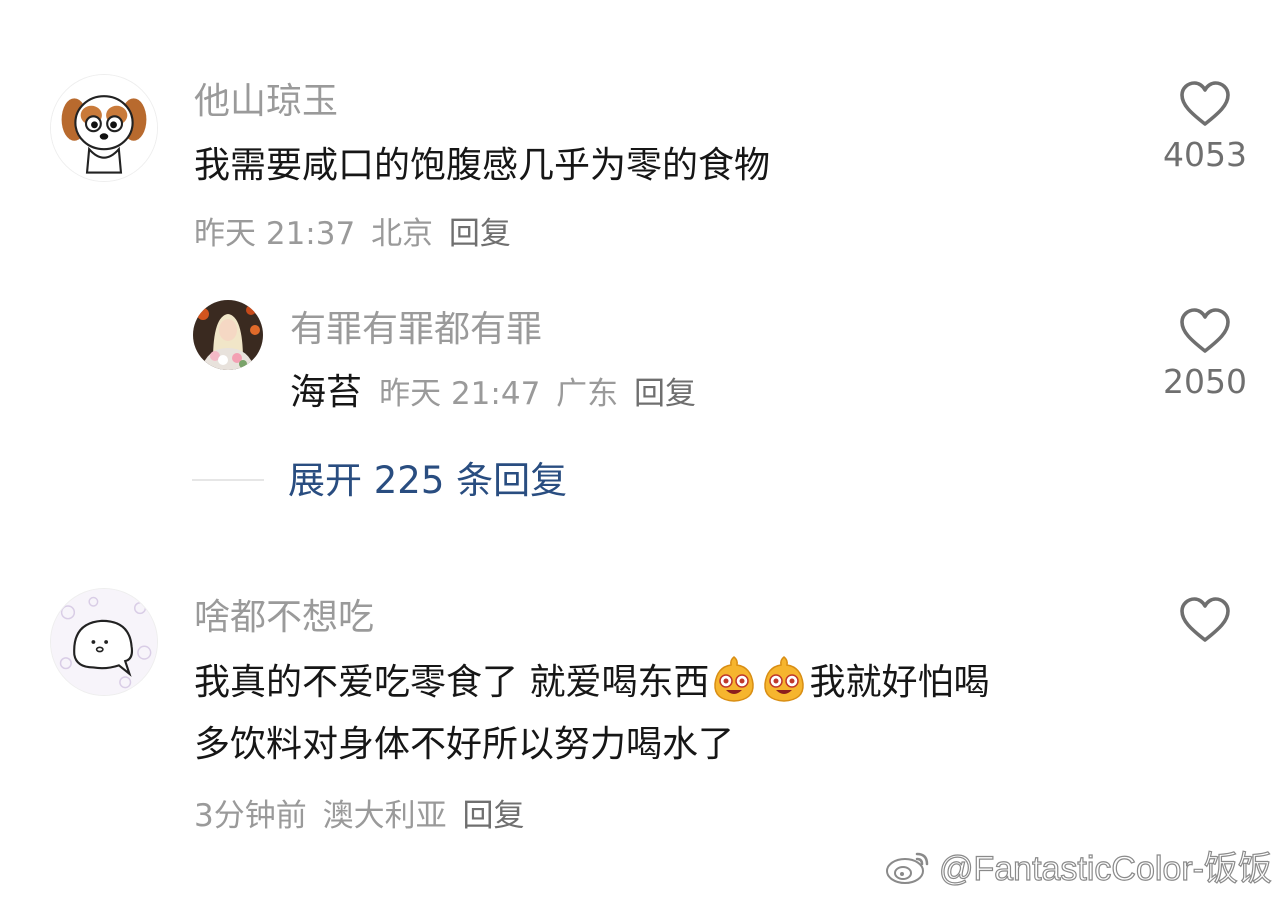  What do you see at coordinates (284, 618) in the screenshot?
I see `comment-username: 啥都不想吃` at bounding box center [284, 618].